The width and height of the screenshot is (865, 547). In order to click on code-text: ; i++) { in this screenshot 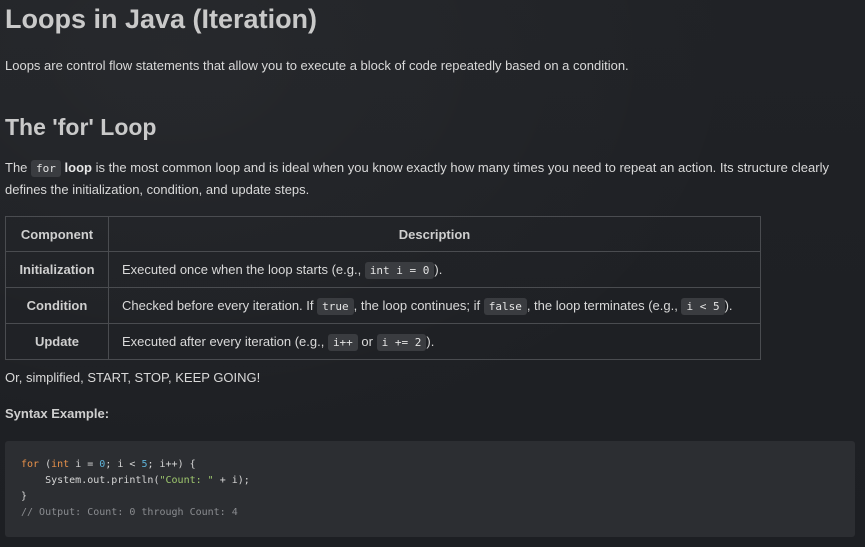, I will do `click(171, 464)`.